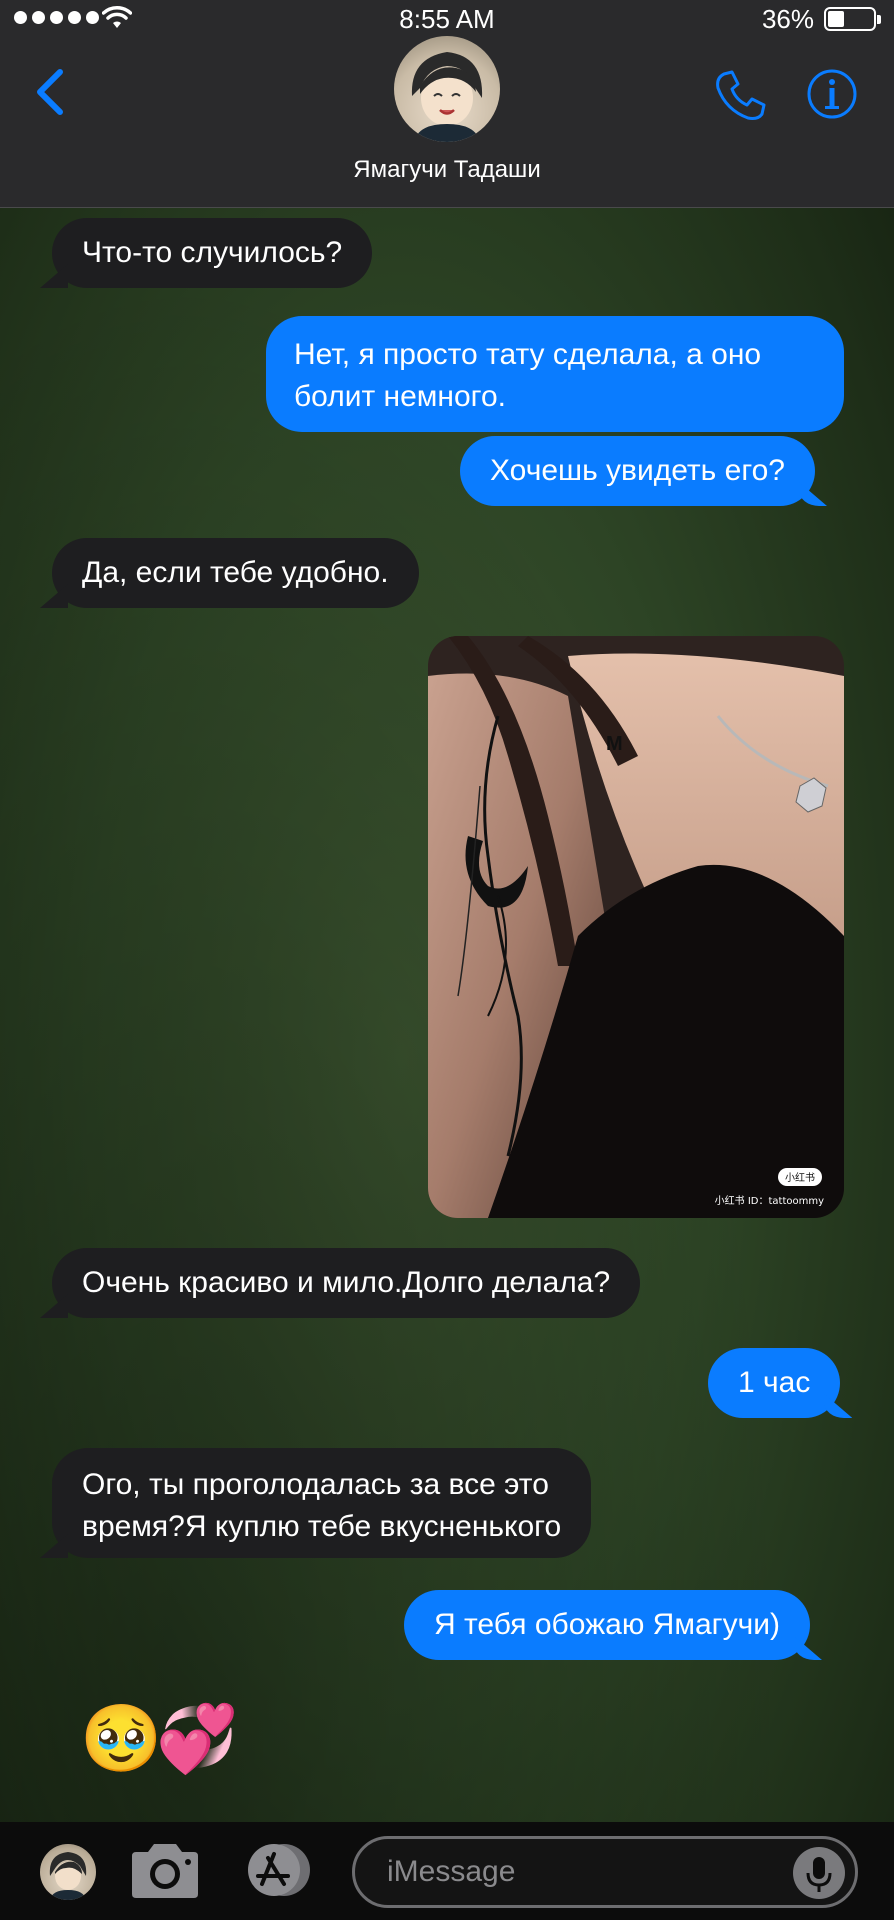 This screenshot has width=894, height=1920. Describe the element at coordinates (159, 1739) in the screenshot. I see `emoji-message: 🥹💞` at that location.